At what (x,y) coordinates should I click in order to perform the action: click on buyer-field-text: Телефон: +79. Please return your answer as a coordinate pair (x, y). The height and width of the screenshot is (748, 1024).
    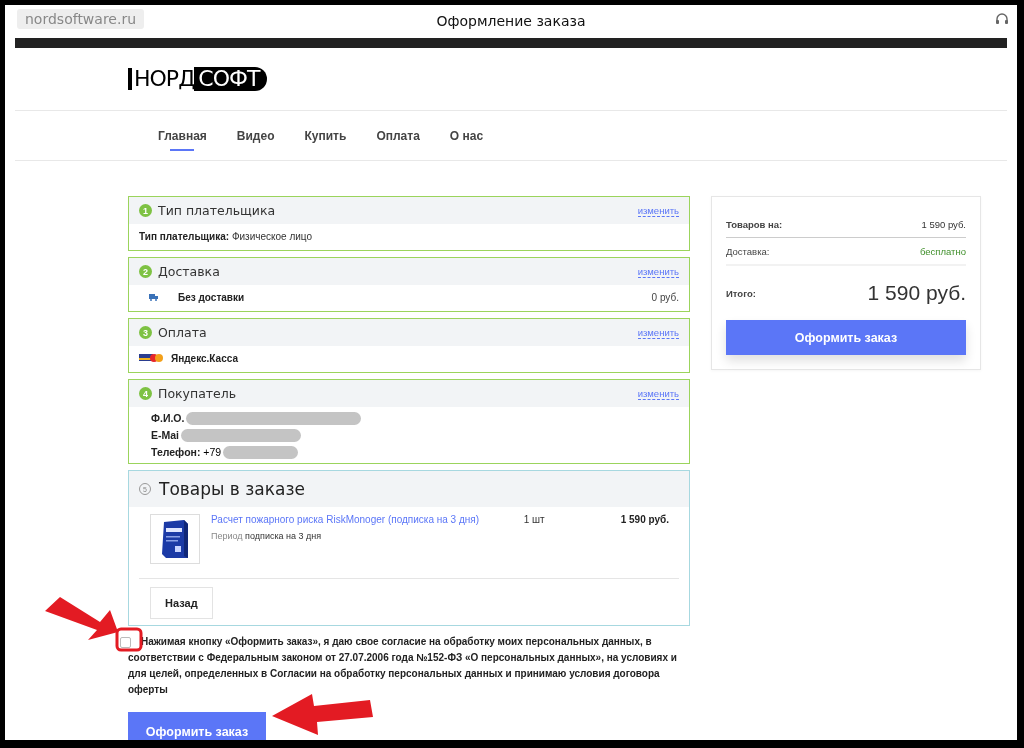
    Looking at the image, I should click on (186, 452).